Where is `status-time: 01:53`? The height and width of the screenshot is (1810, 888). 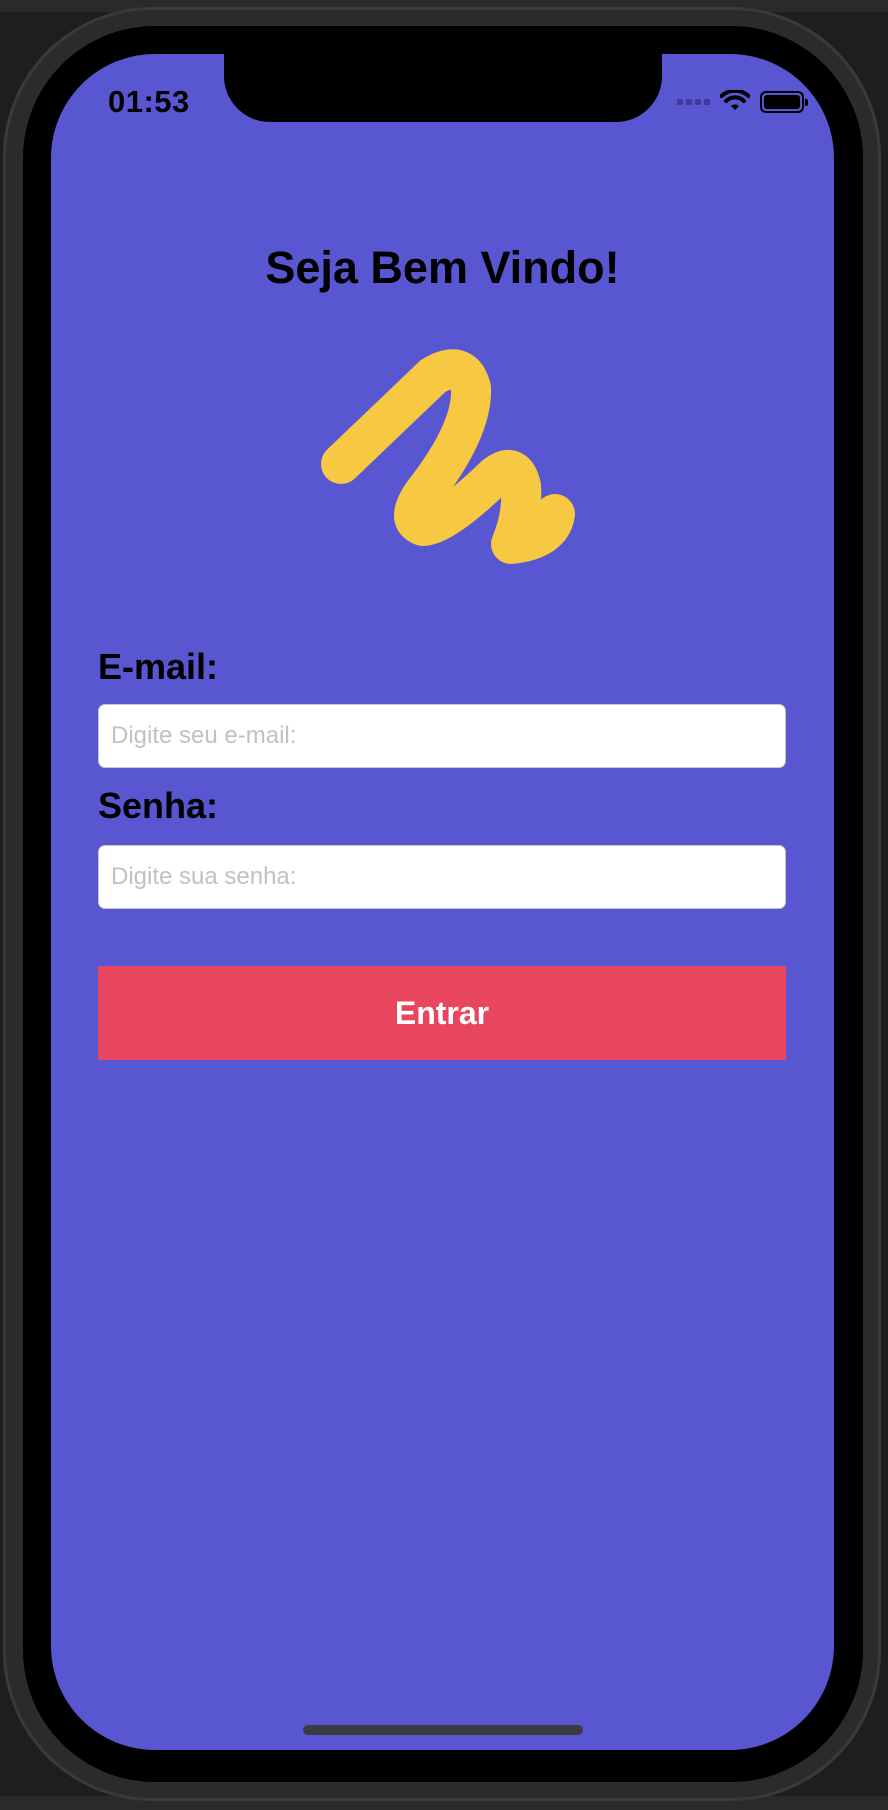 status-time: 01:53 is located at coordinates (149, 101).